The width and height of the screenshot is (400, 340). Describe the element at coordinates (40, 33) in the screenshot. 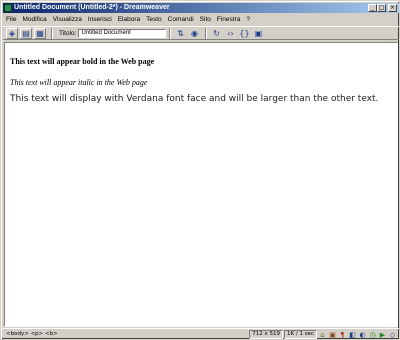

I see `design-view-icon: ▦` at that location.